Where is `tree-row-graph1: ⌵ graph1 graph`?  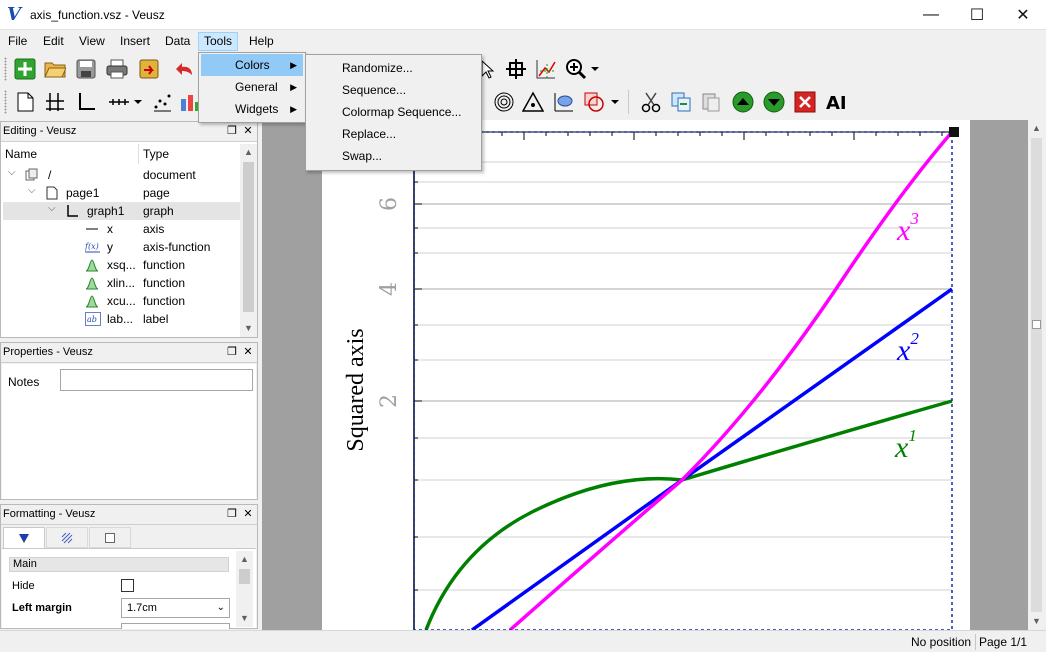
tree-row-graph1: ⌵ graph1 graph is located at coordinates (121, 211).